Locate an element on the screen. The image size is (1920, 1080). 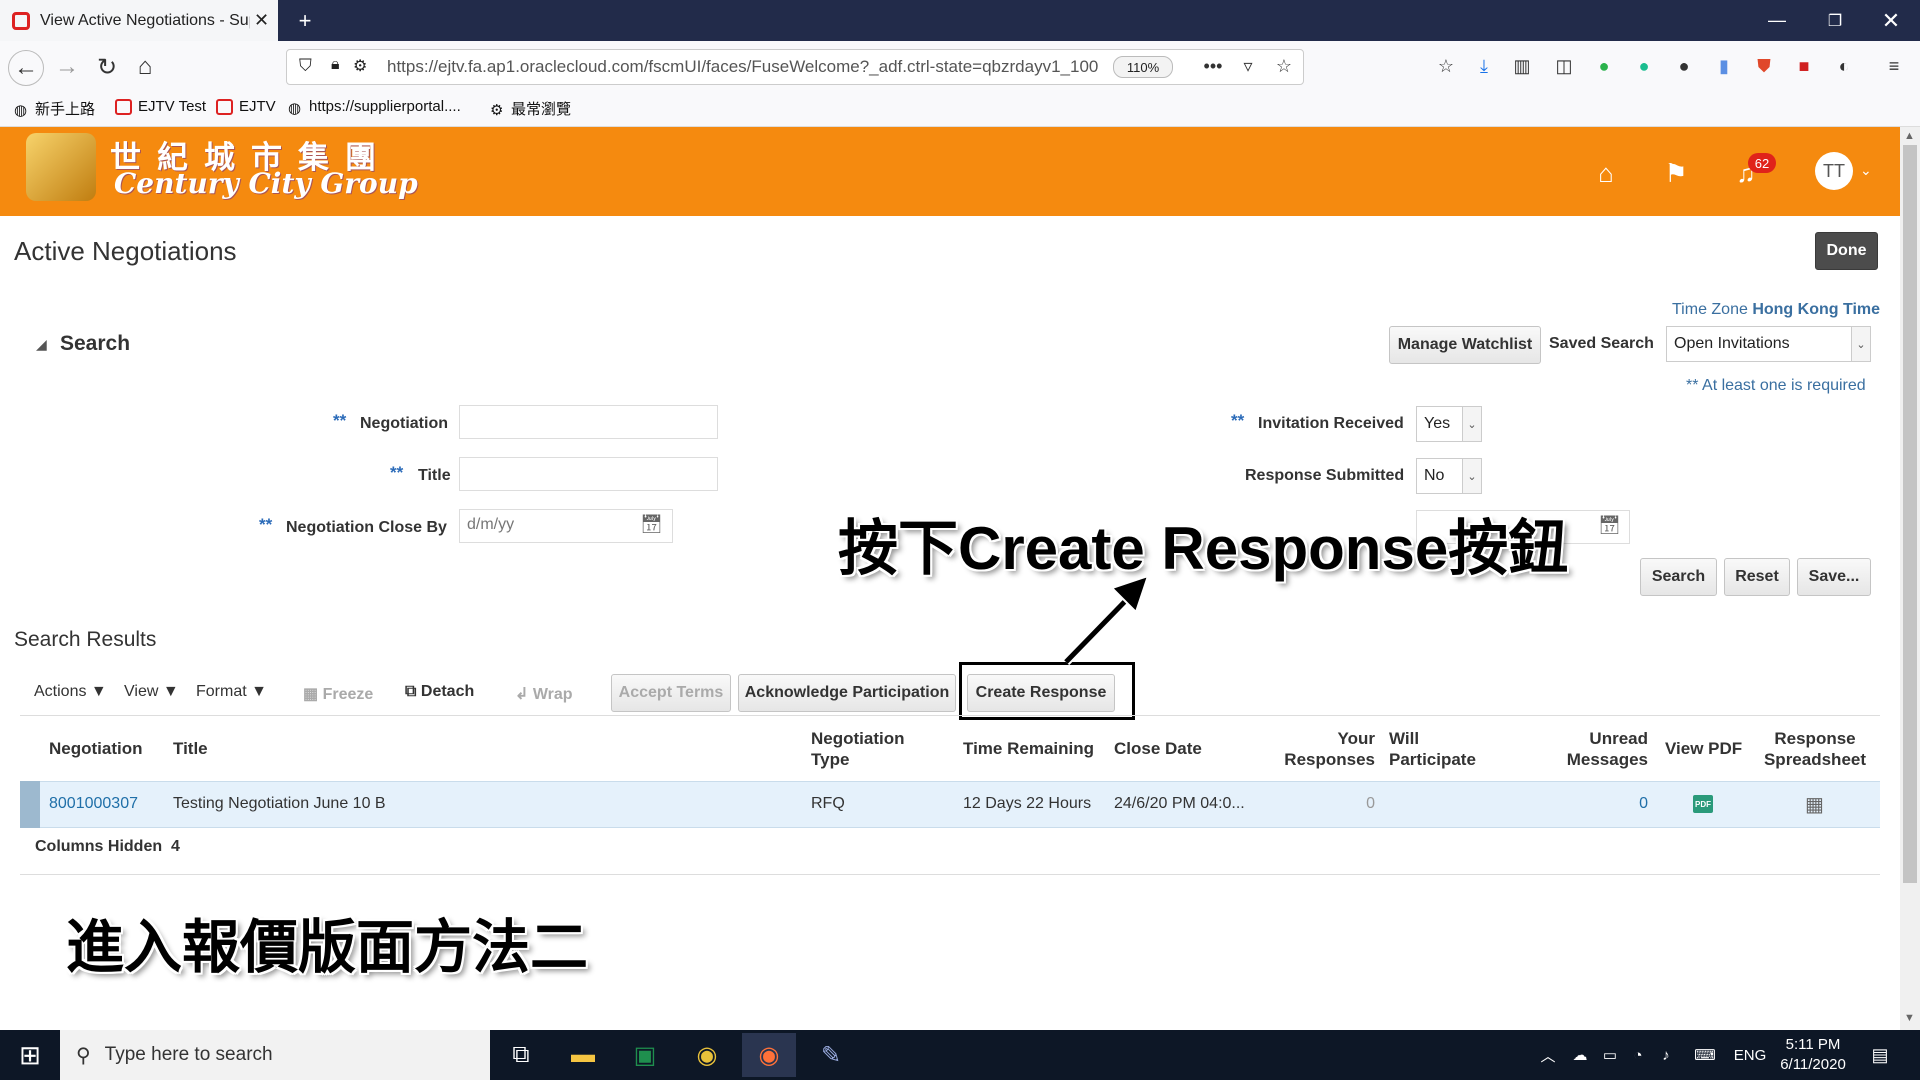
bookmark-ejtv: EJTV is located at coordinates (246, 106).